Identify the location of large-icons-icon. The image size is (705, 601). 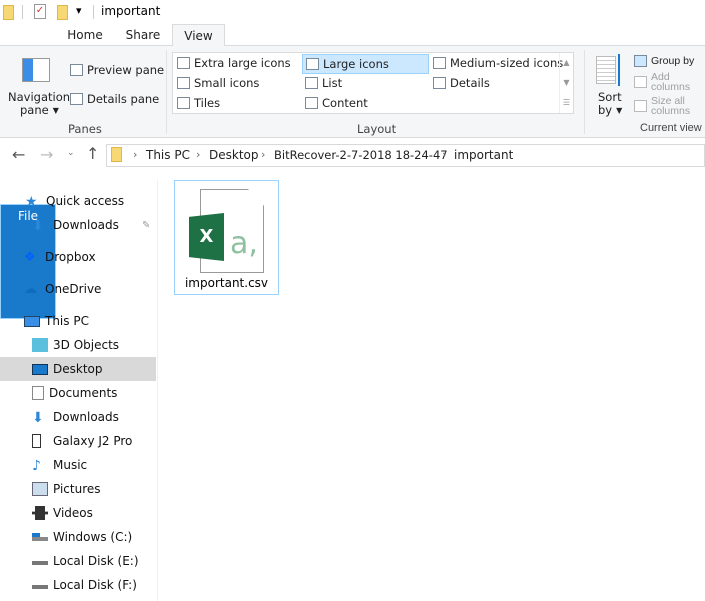
(312, 64).